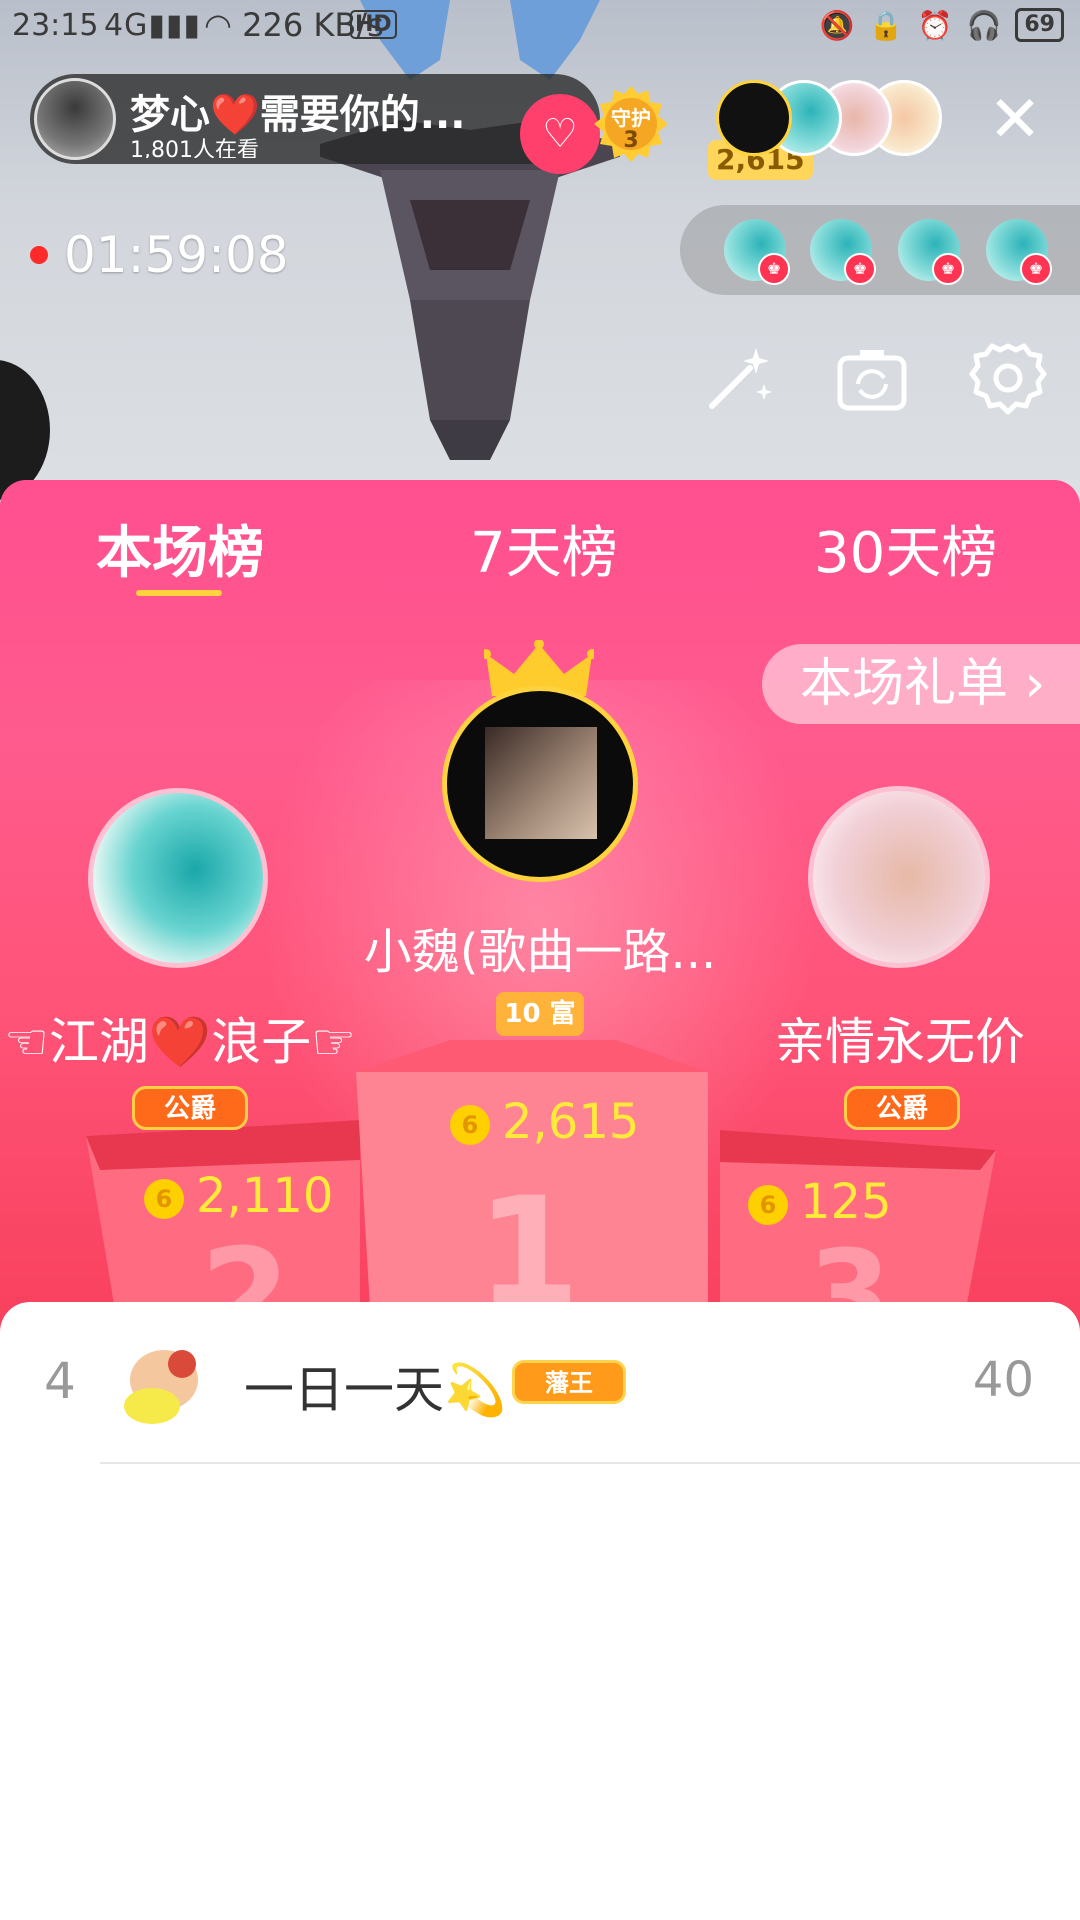  What do you see at coordinates (905, 548) in the screenshot?
I see `tab-30-days: 30天榜` at bounding box center [905, 548].